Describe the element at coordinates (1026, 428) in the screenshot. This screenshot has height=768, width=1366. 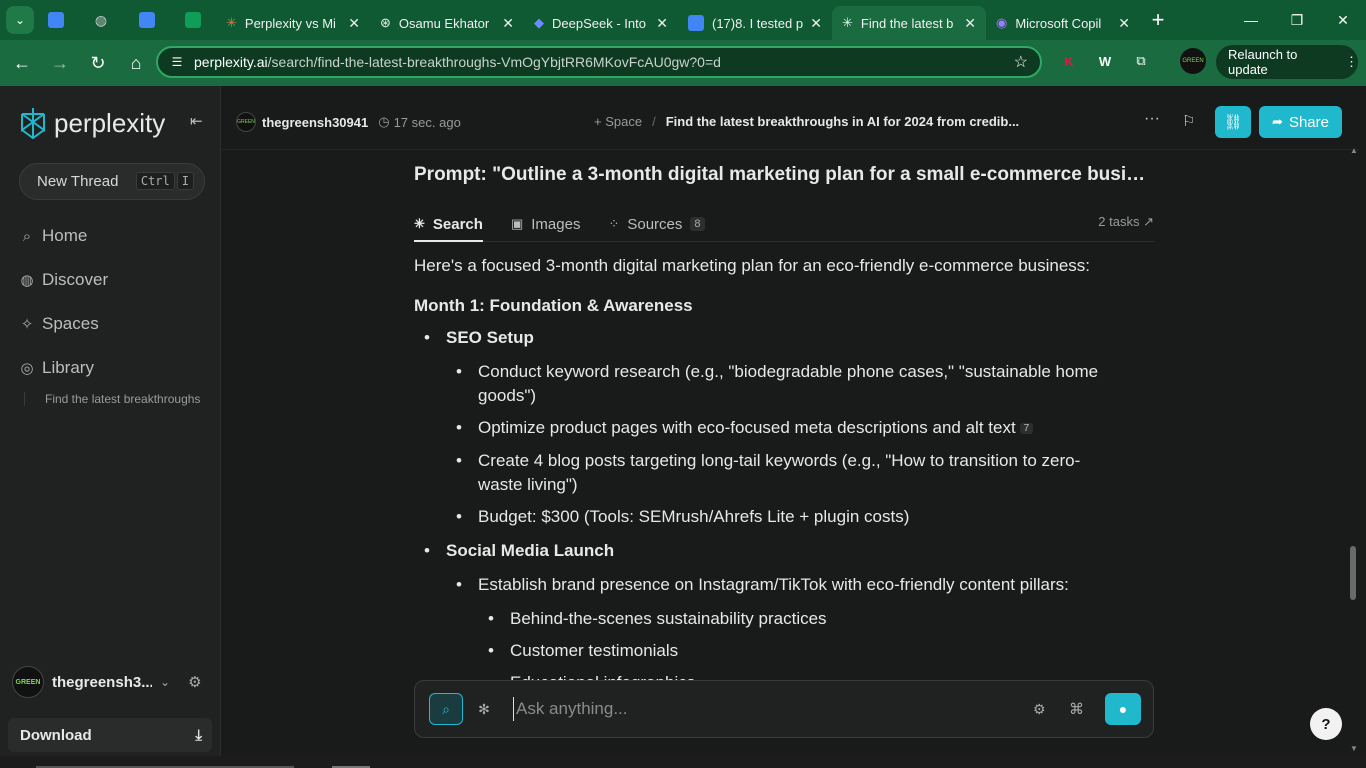
I see `citation-badge: 7` at that location.